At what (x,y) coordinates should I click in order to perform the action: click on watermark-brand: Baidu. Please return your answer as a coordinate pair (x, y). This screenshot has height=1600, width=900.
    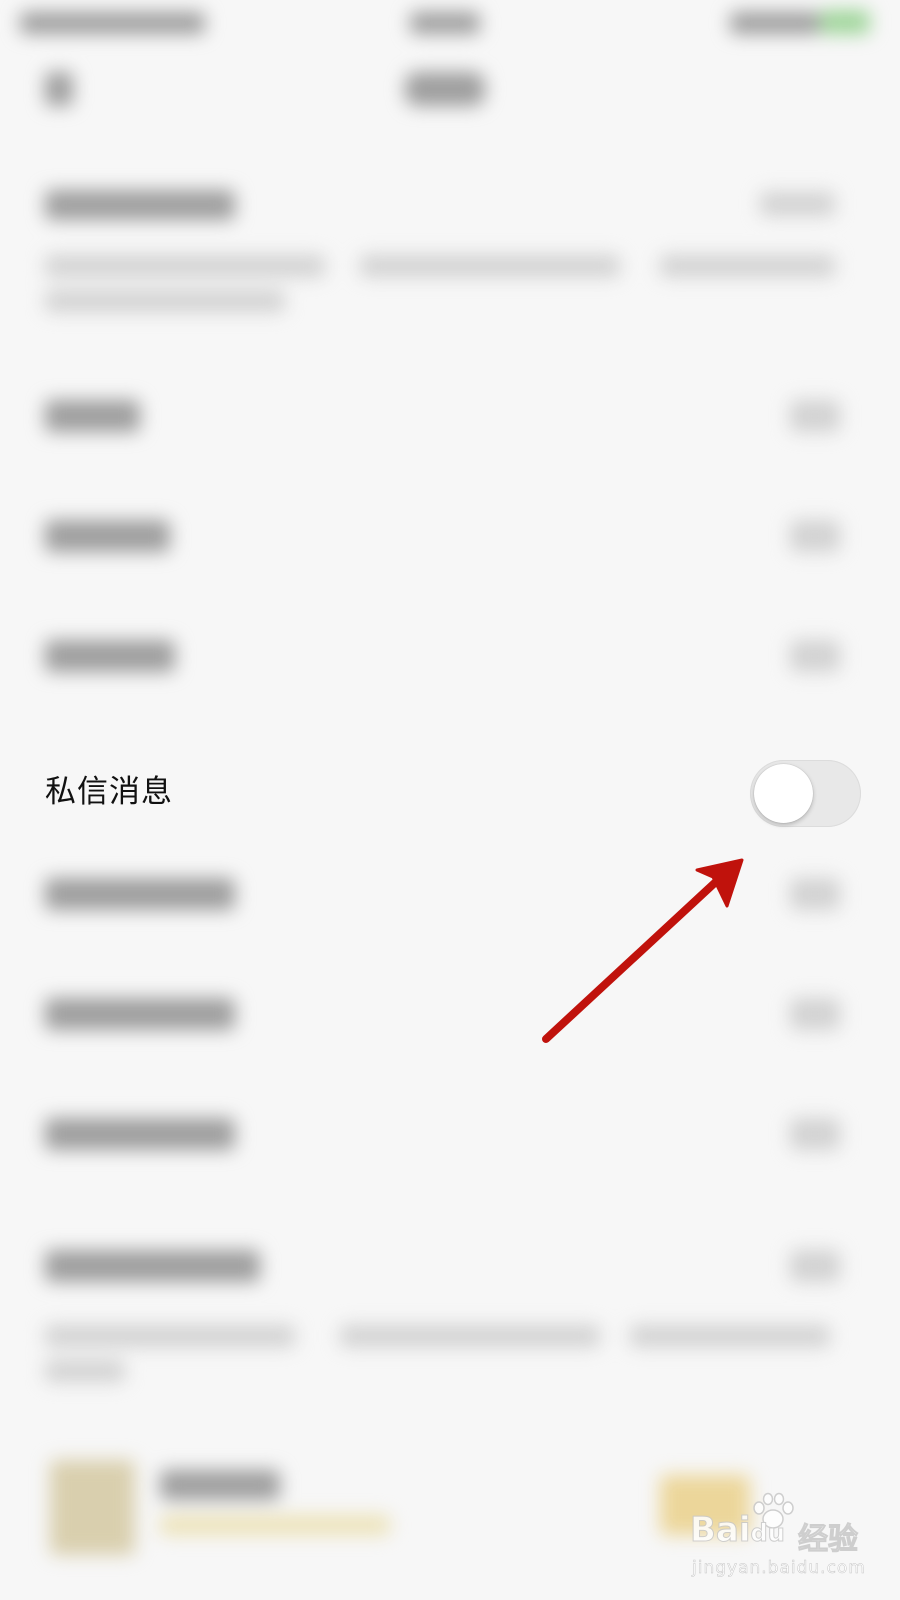
    Looking at the image, I should click on (738, 1530).